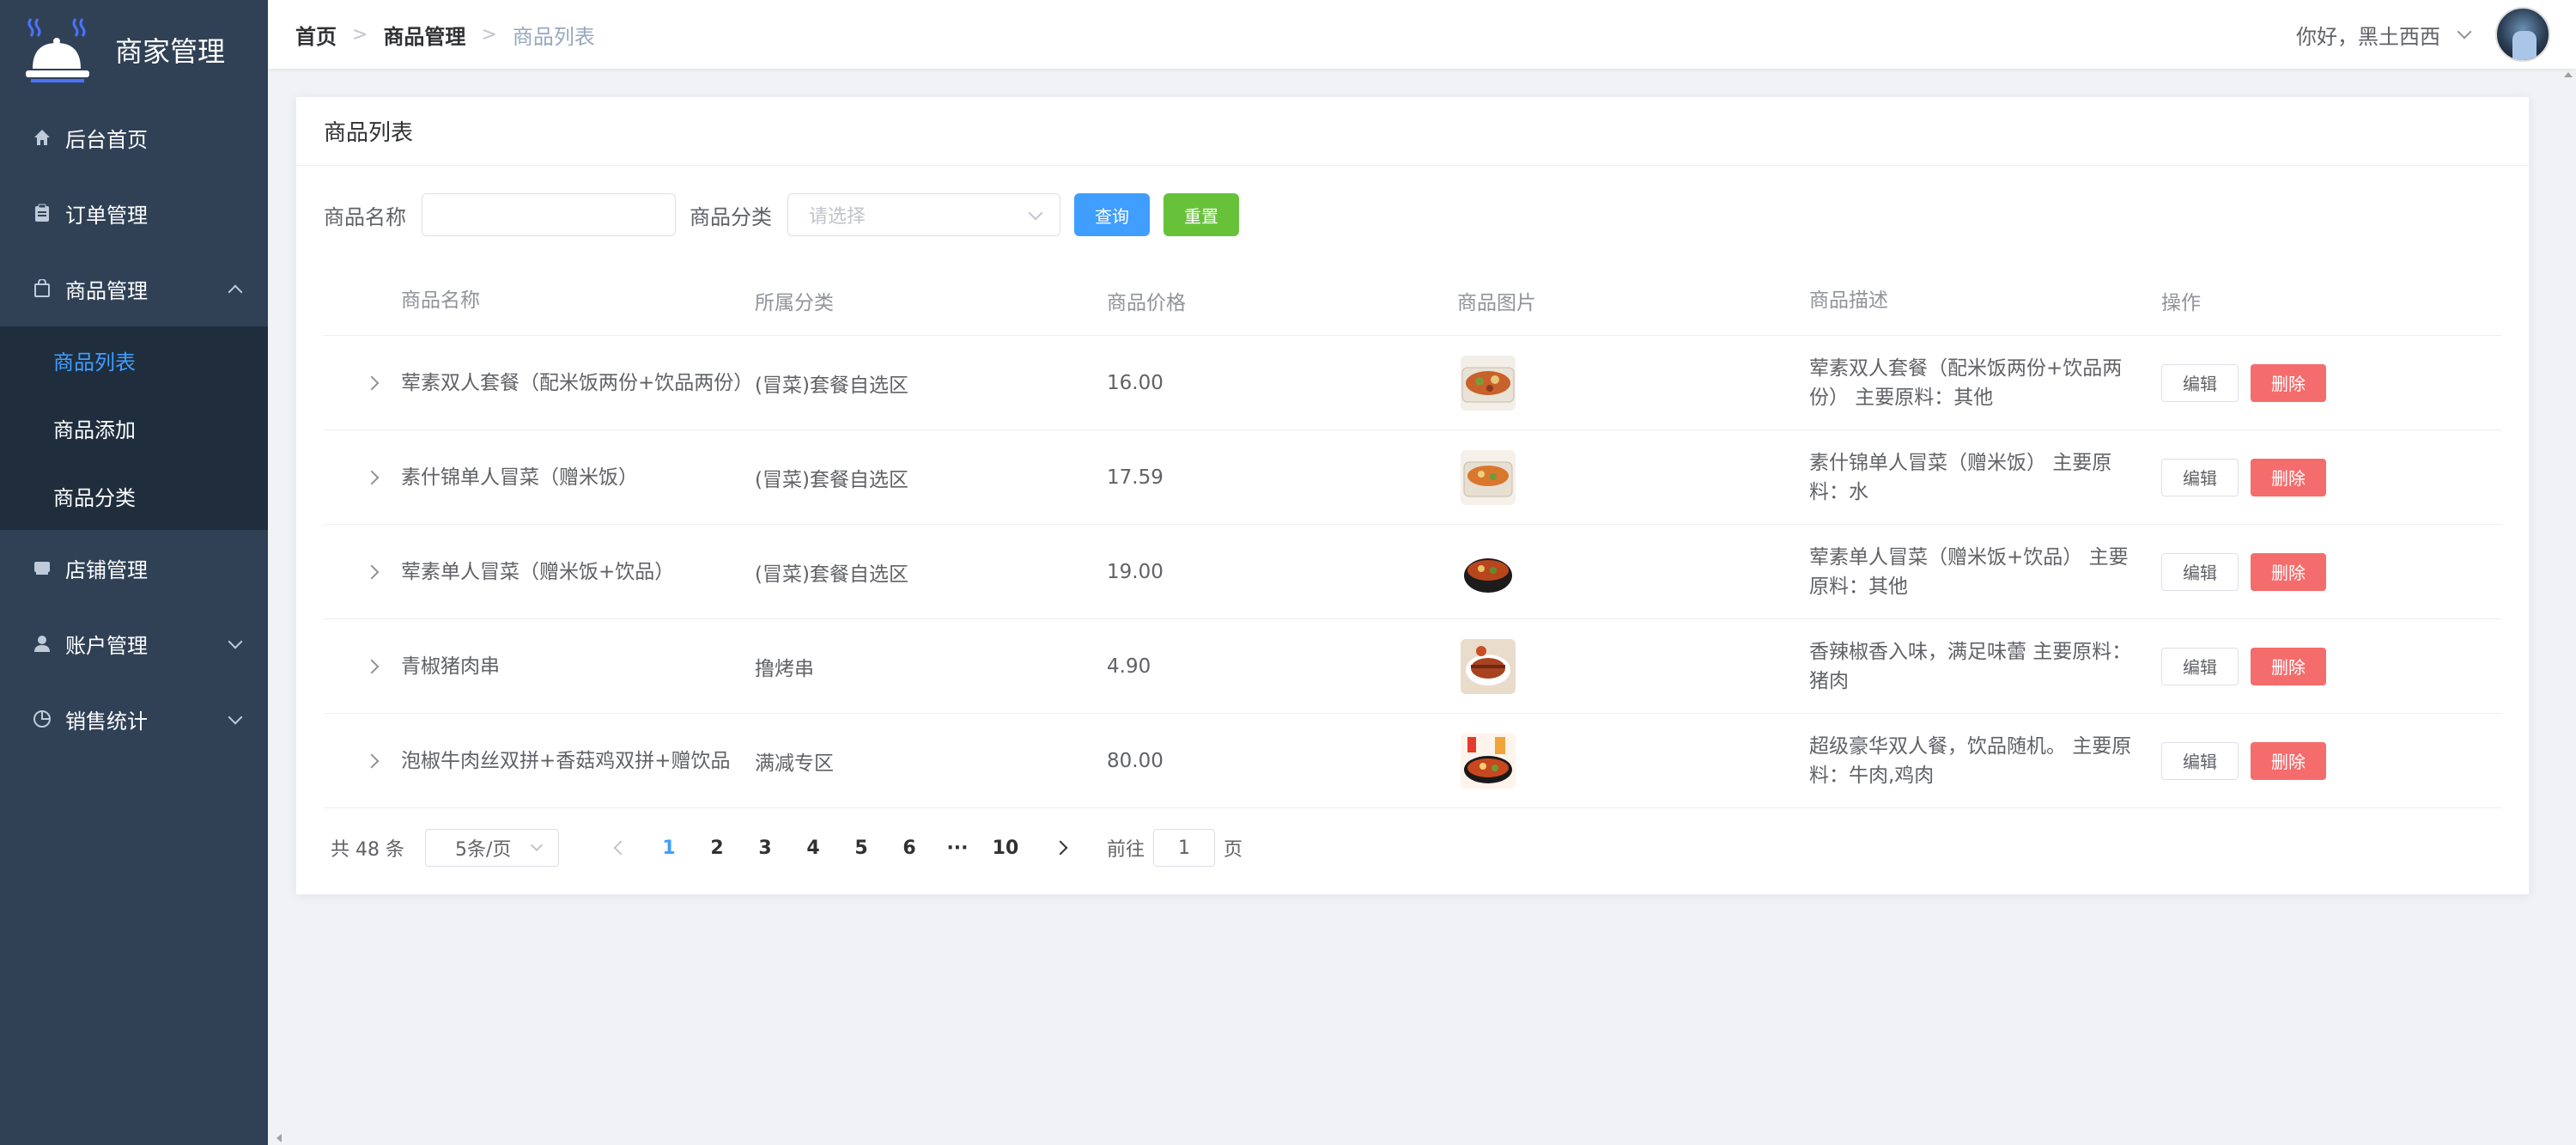  Describe the element at coordinates (367, 850) in the screenshot. I see `pagination-total: 共 48 条` at that location.